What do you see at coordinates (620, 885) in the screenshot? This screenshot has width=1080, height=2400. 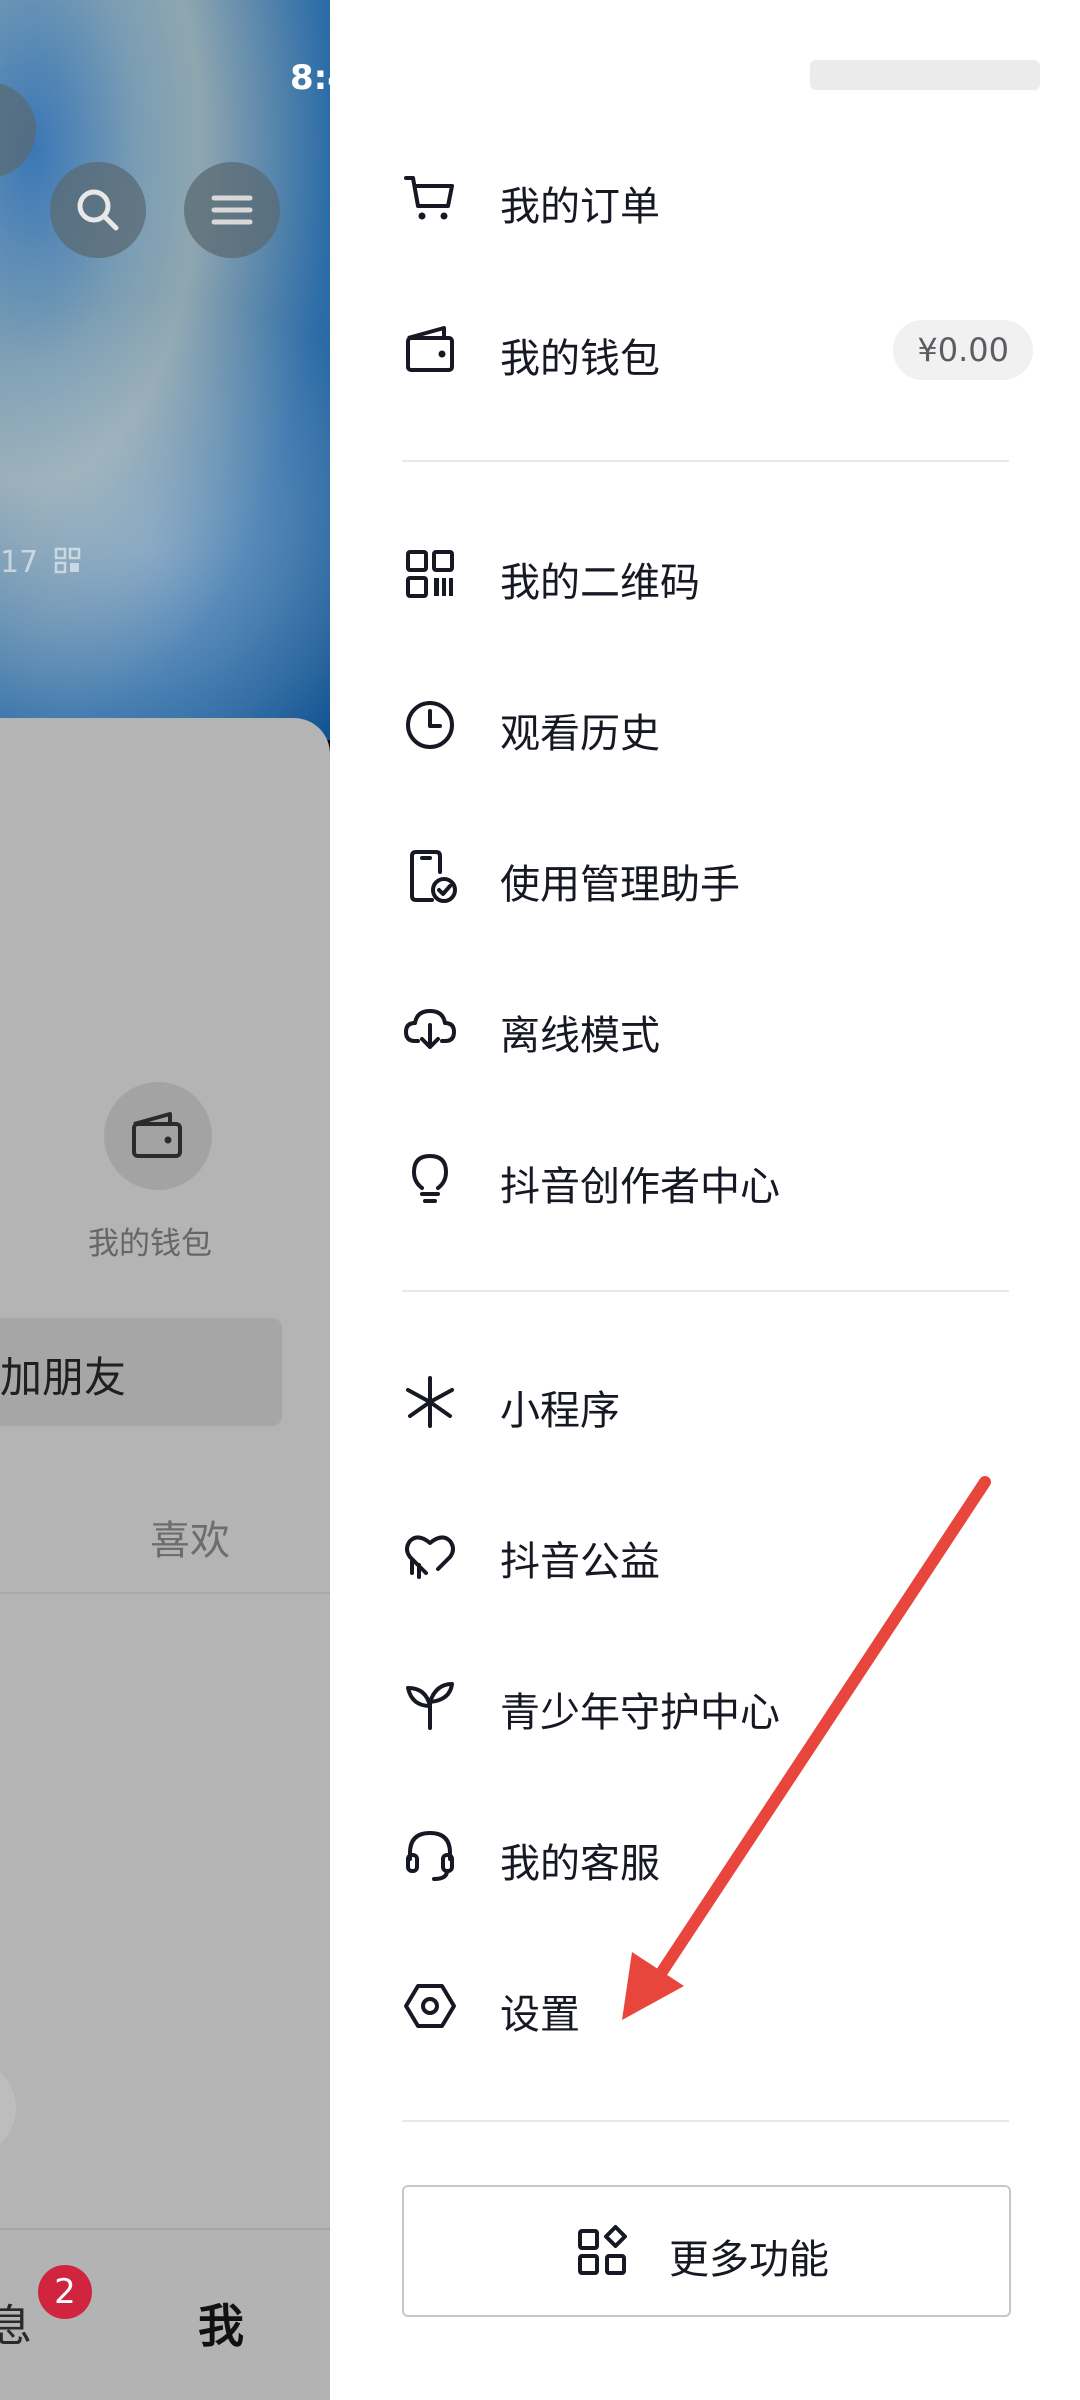 I see `menu-item-label: 使用管理助手` at bounding box center [620, 885].